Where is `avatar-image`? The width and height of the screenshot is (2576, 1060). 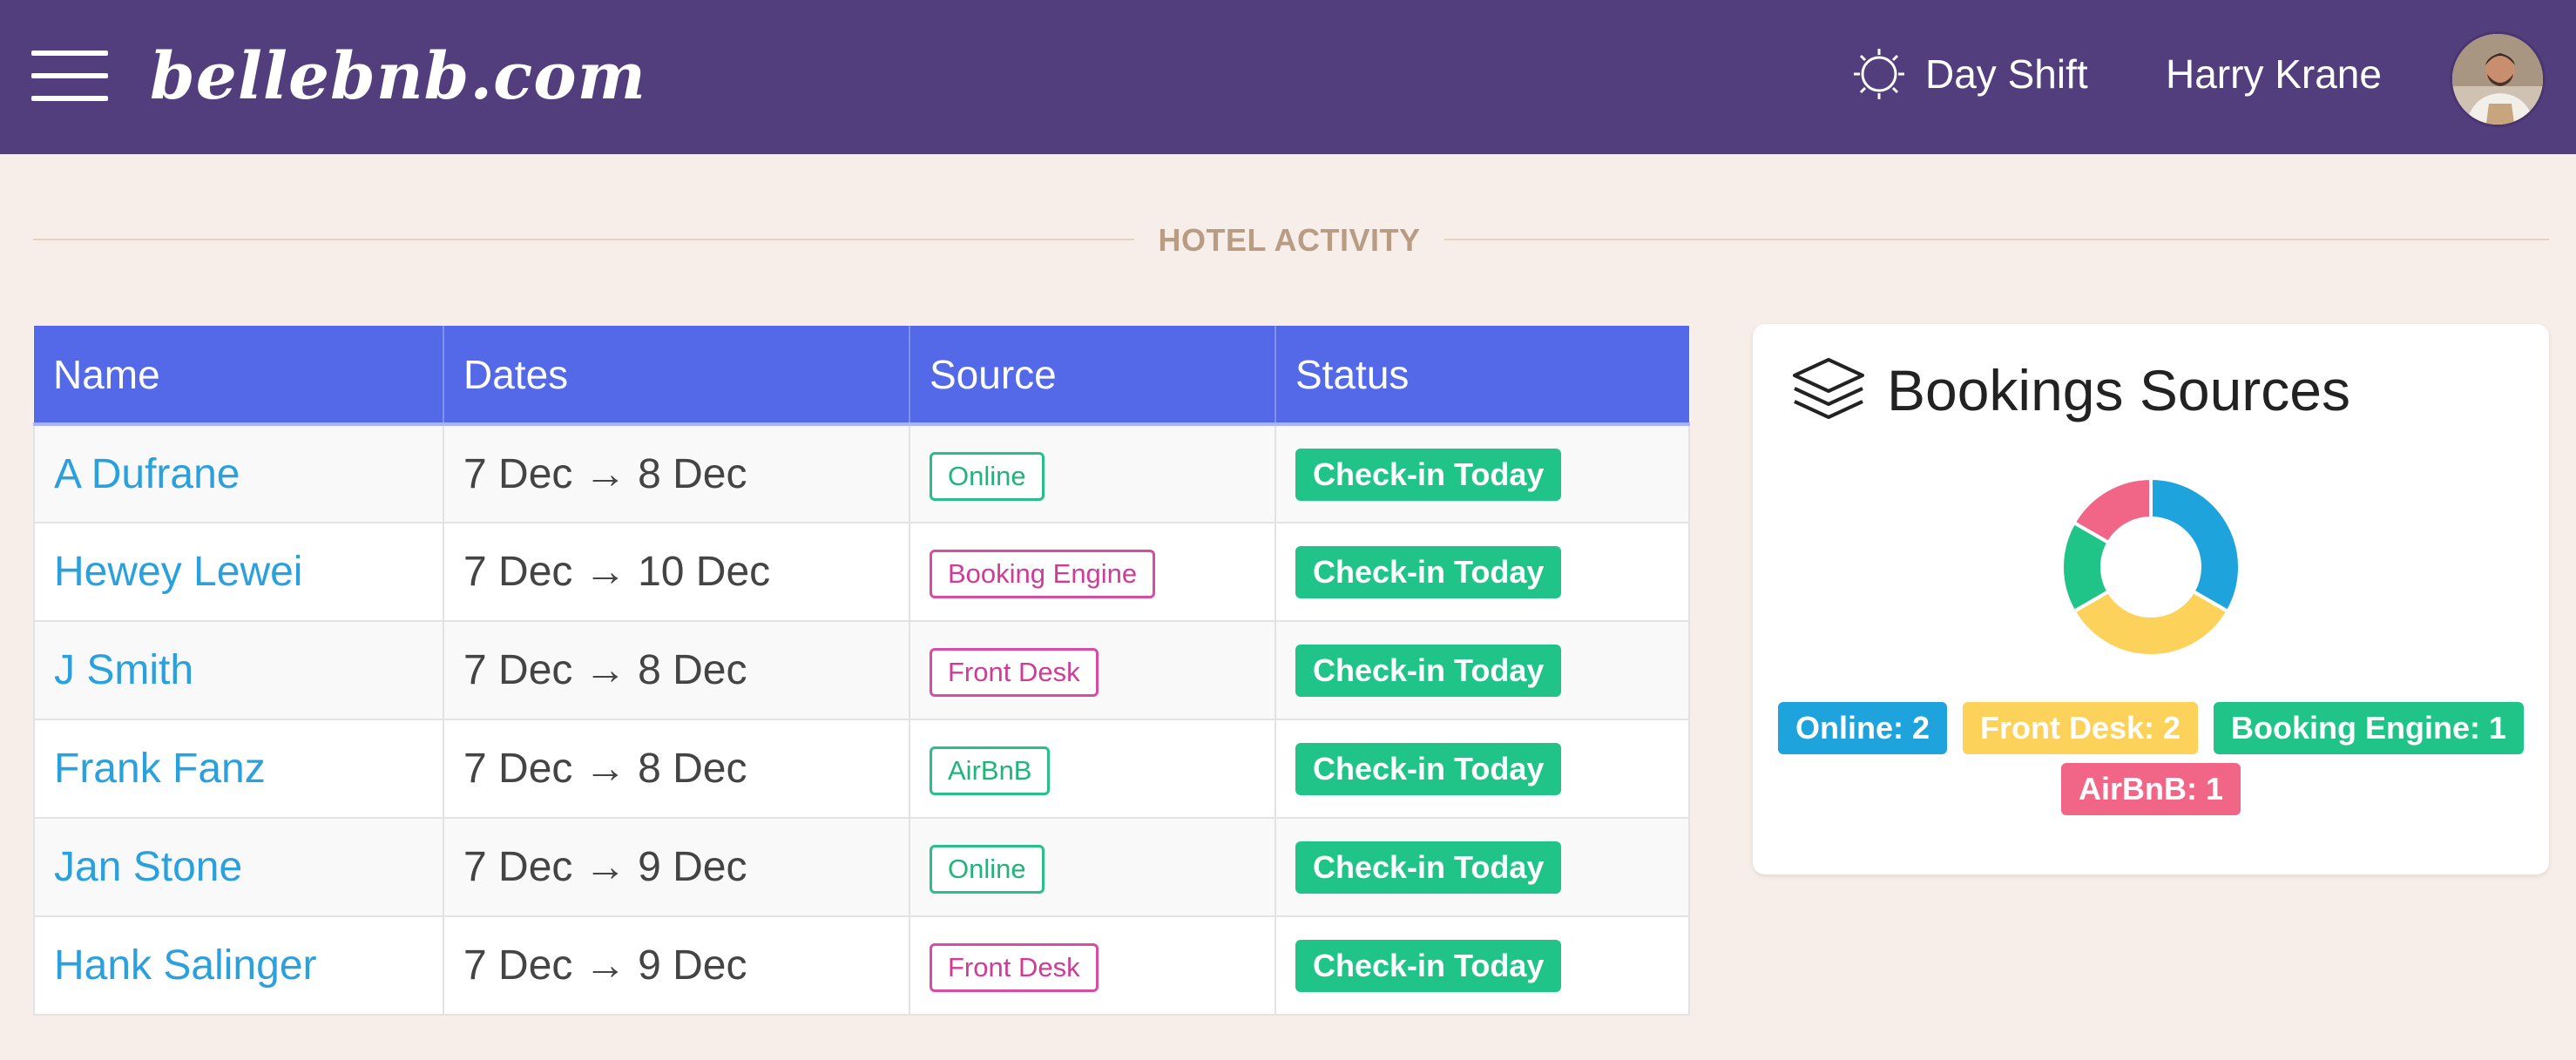 avatar-image is located at coordinates (2497, 79).